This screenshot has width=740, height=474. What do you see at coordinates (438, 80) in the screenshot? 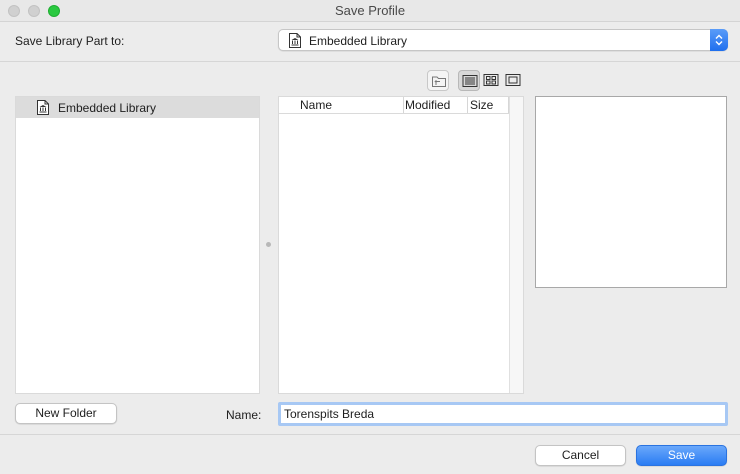
I see `folder-up-button` at bounding box center [438, 80].